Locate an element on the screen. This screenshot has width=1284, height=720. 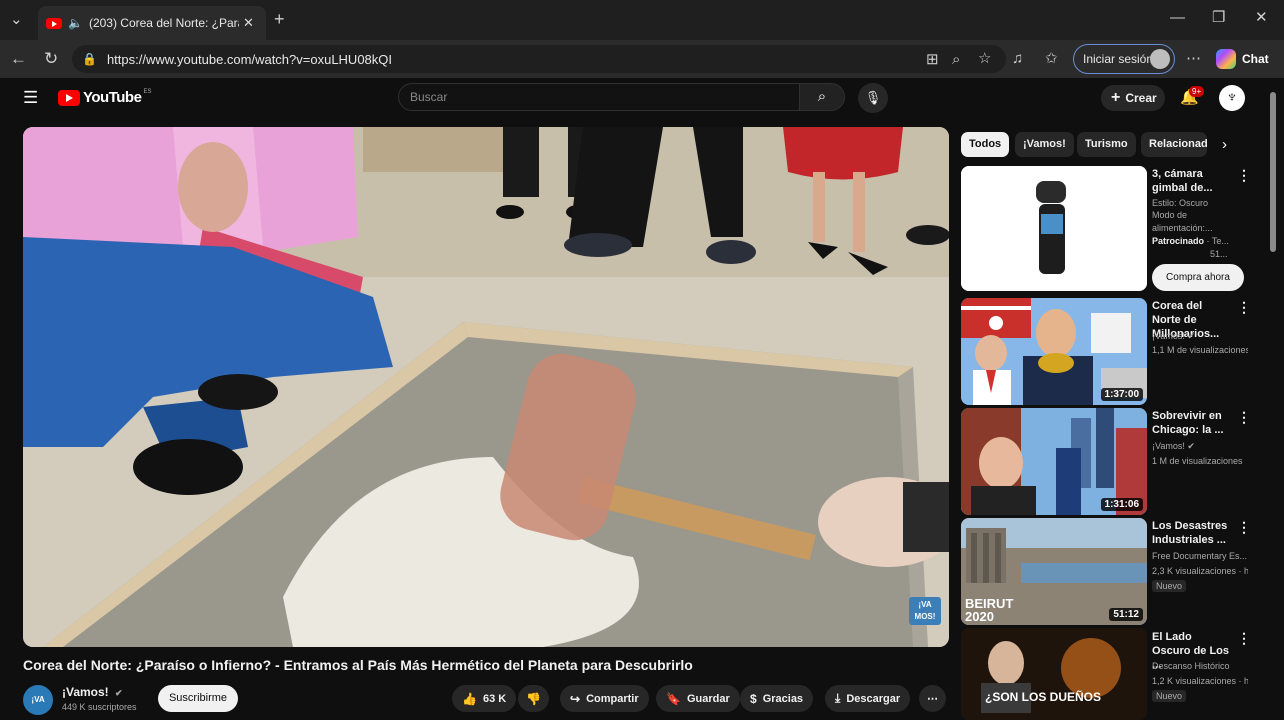
save-button: 🔖 Guardar is located at coordinates (698, 698).